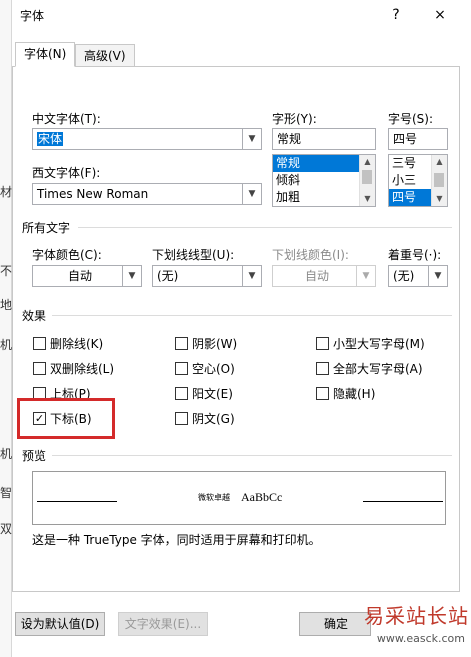 The height and width of the screenshot is (657, 471). What do you see at coordinates (213, 368) in the screenshot?
I see `outline-label: 空心(O)` at bounding box center [213, 368].